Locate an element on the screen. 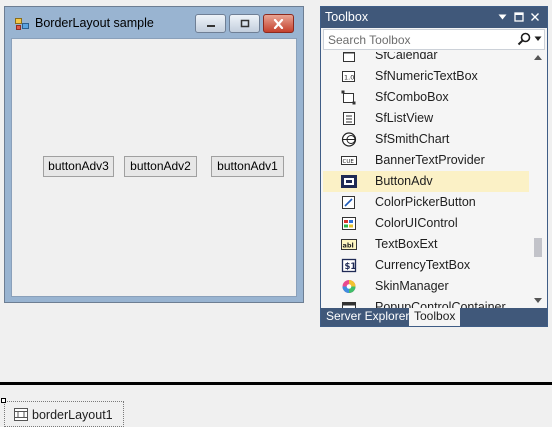 The height and width of the screenshot is (427, 552). svg-text: abl is located at coordinates (348, 246).